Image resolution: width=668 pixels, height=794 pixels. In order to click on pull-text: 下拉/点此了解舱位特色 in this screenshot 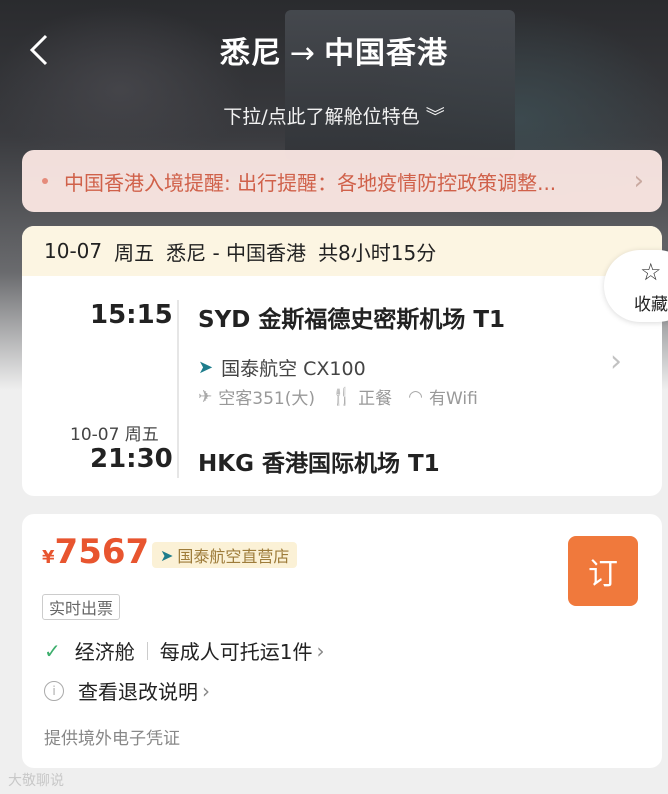, I will do `click(321, 117)`.